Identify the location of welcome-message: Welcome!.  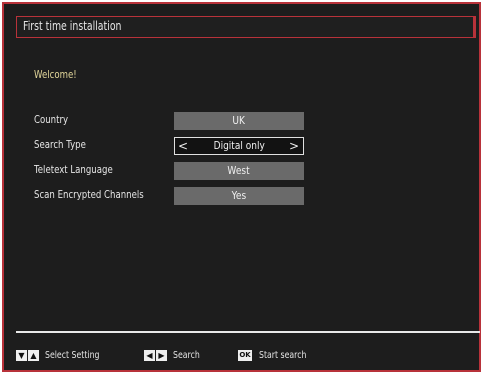
(55, 74).